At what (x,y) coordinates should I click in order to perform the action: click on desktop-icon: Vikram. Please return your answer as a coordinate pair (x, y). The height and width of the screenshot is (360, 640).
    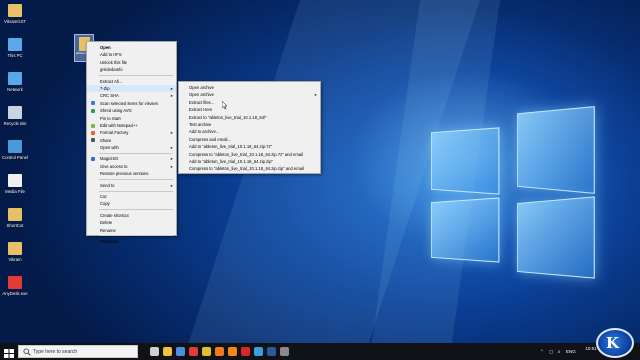
    Looking at the image, I should click on (15, 252).